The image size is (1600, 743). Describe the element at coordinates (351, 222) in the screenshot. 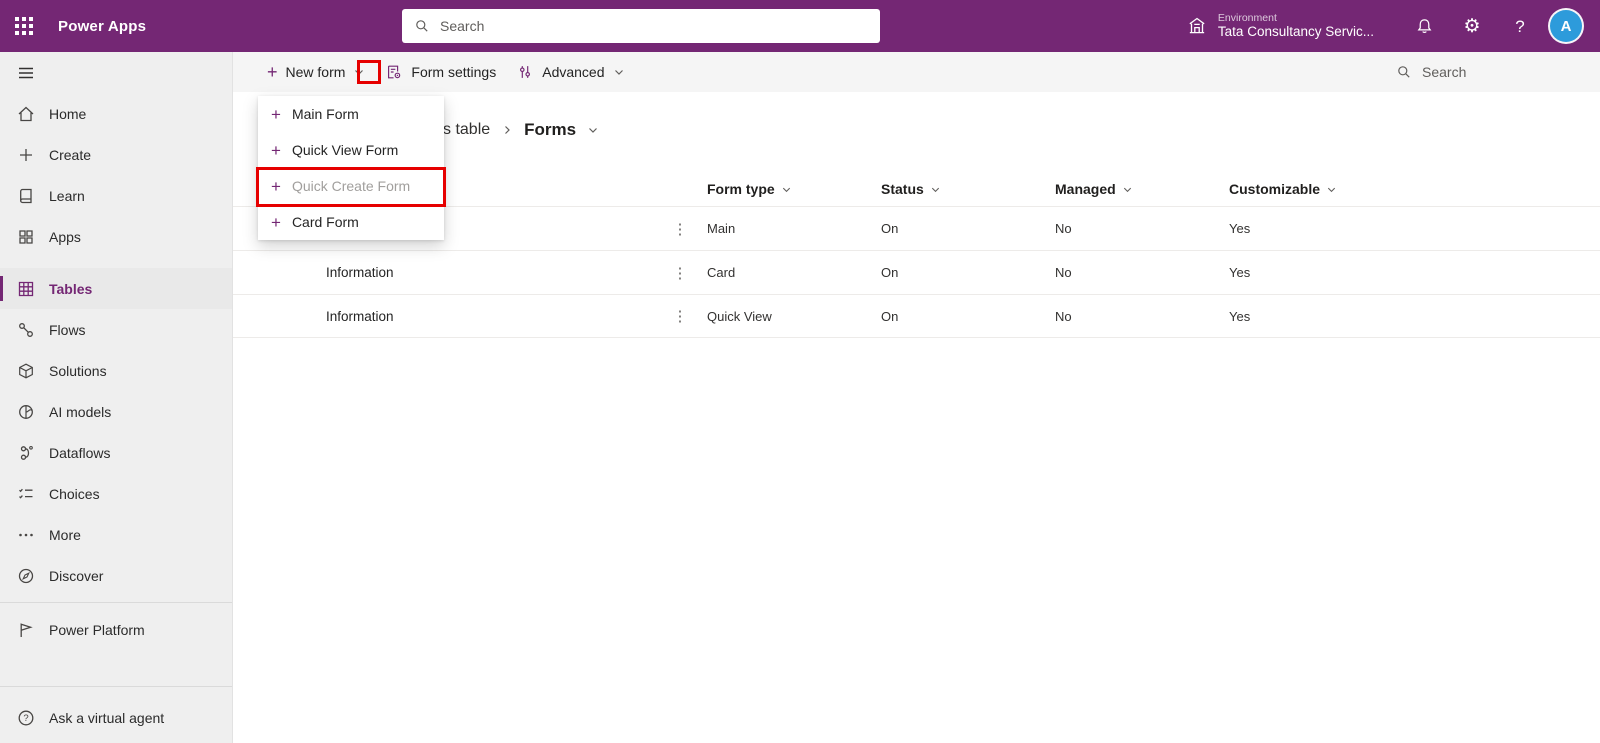

I see `menu-item-card-form: + Card Form` at that location.